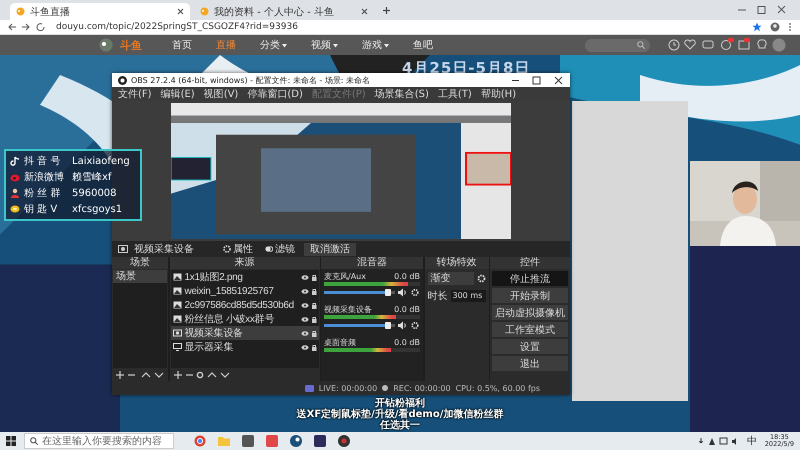  Describe the element at coordinates (177, 27) in the screenshot. I see `address-field: douyu.com/topic/2022SpringST_CSGOZF4?rid=93936` at that location.